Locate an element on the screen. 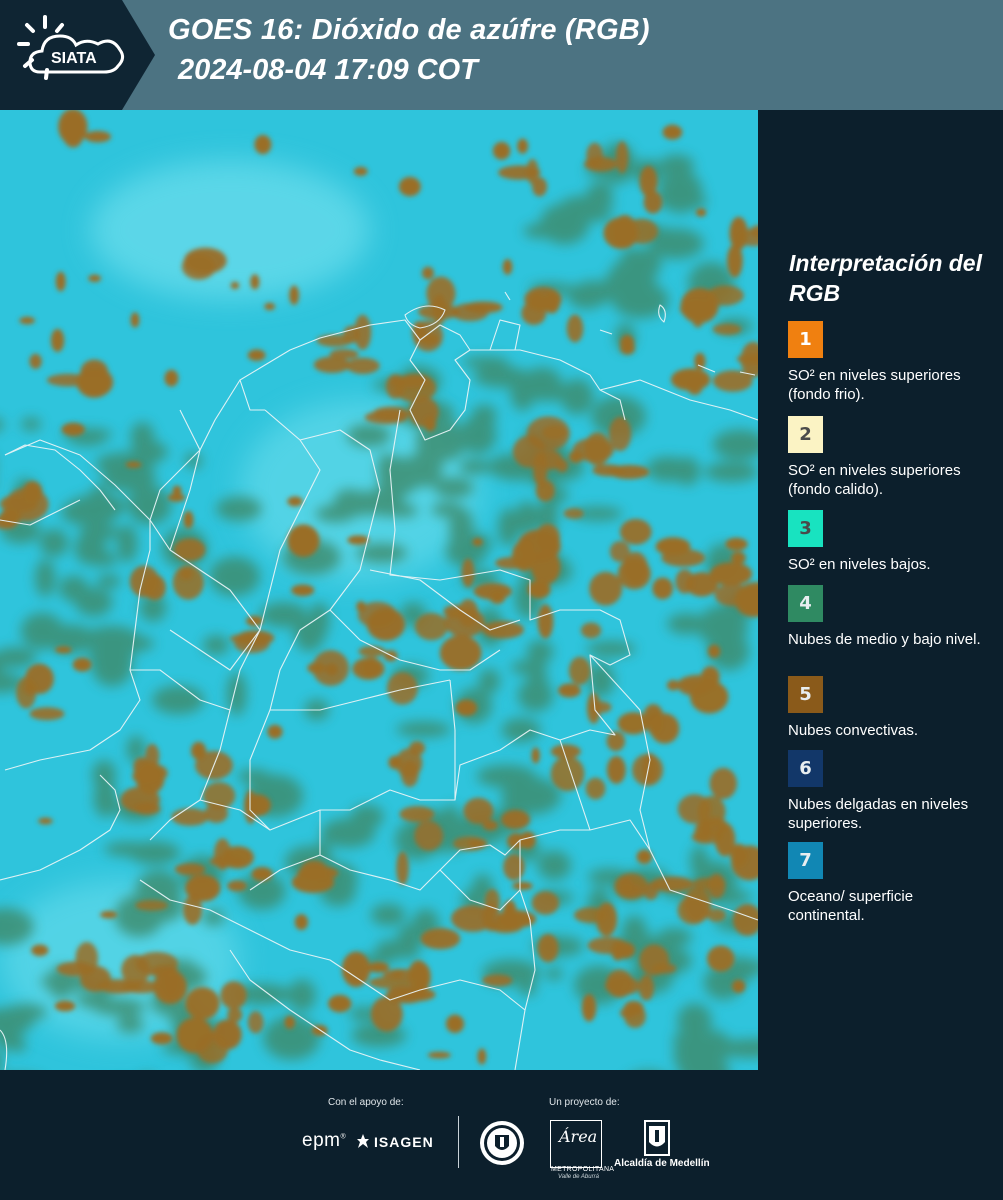  map-title: GOES 16: Dióxido de azúfre (RGB) is located at coordinates (409, 30).